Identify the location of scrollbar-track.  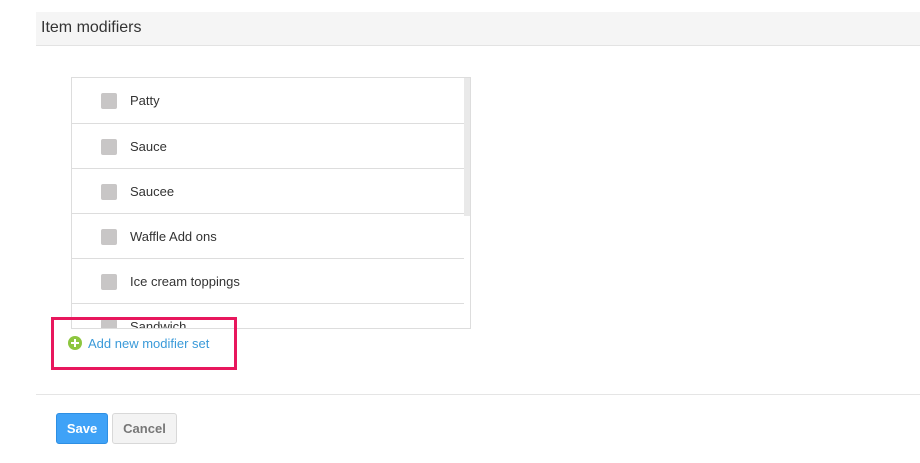
(467, 203).